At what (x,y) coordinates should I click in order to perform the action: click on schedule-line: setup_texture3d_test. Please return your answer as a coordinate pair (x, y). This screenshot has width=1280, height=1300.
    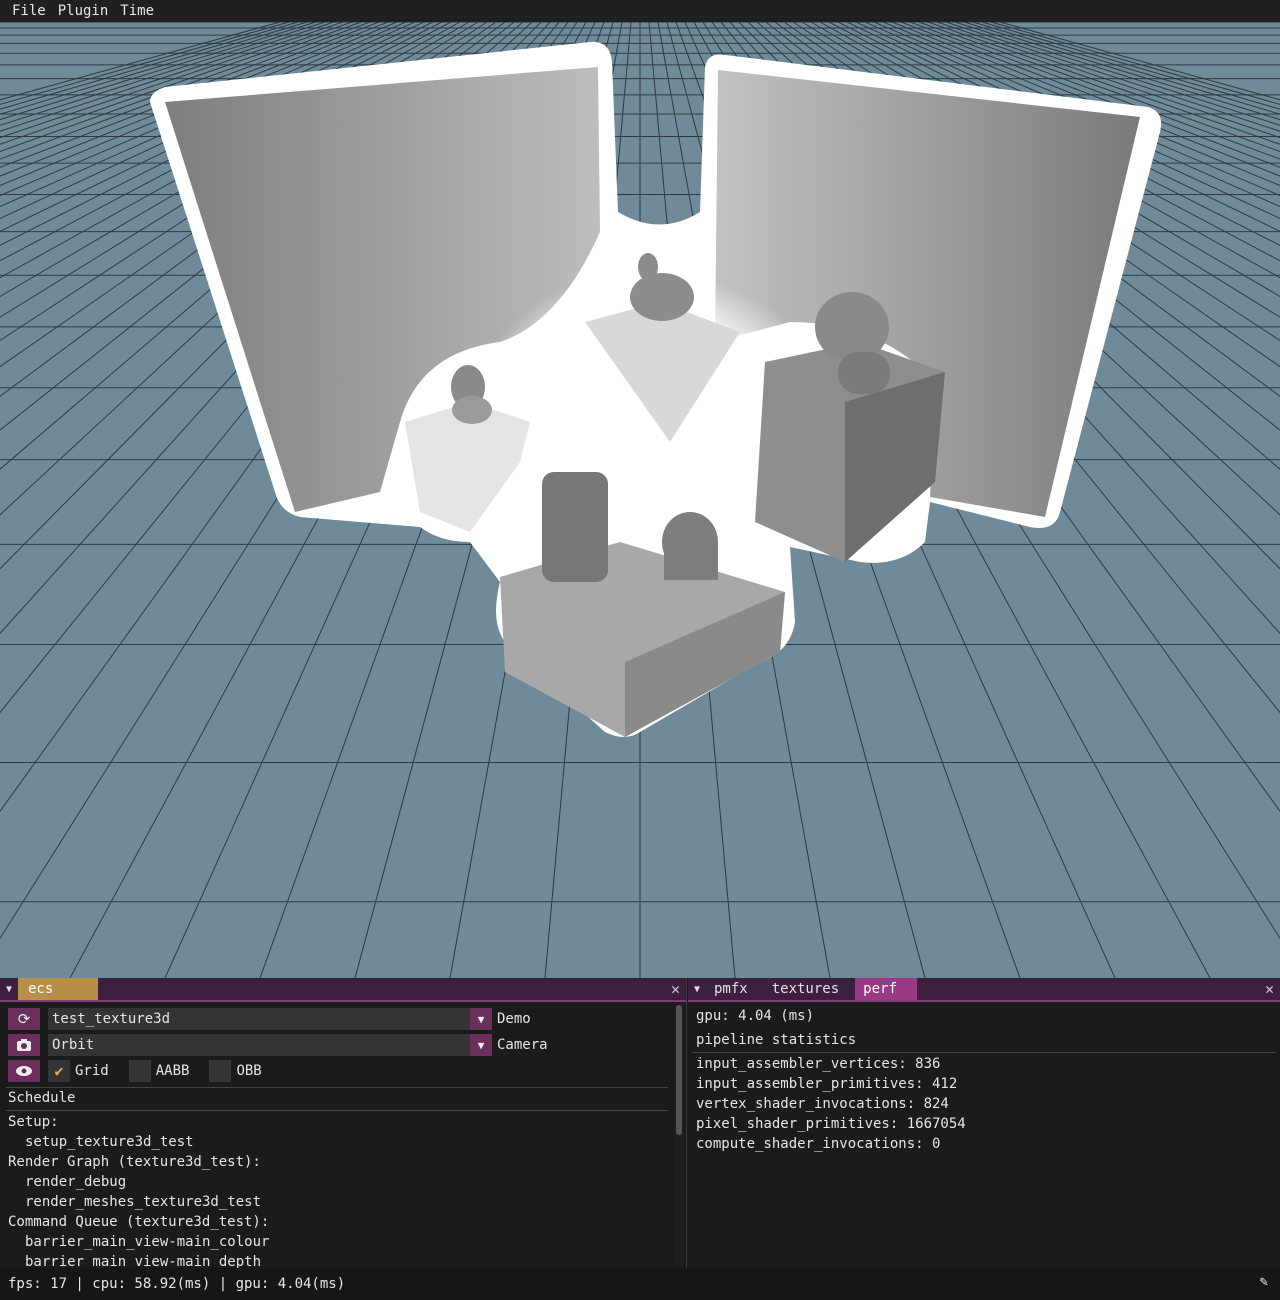
    Looking at the image, I should click on (109, 1142).